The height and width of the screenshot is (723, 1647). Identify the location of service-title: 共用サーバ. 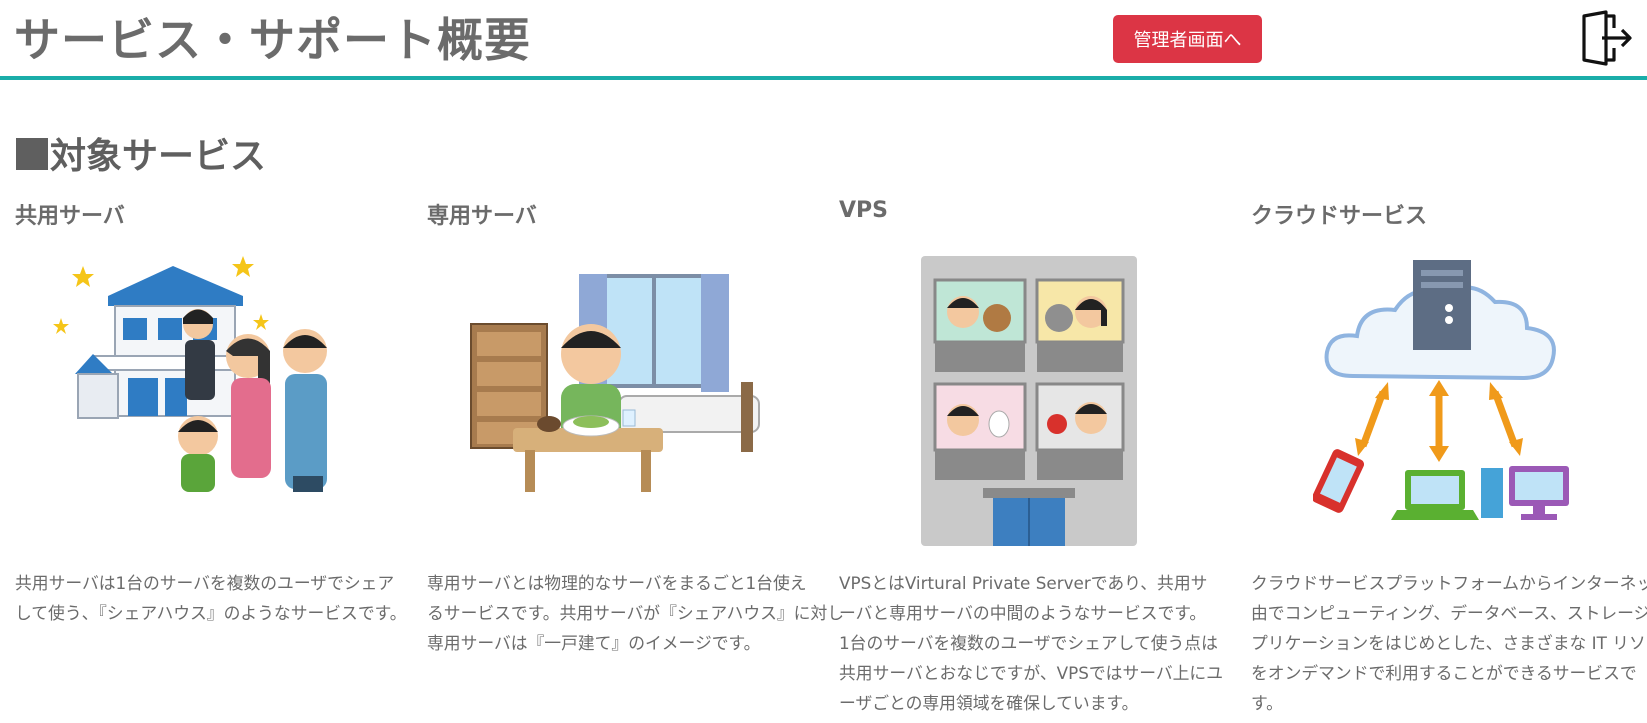
(70, 216).